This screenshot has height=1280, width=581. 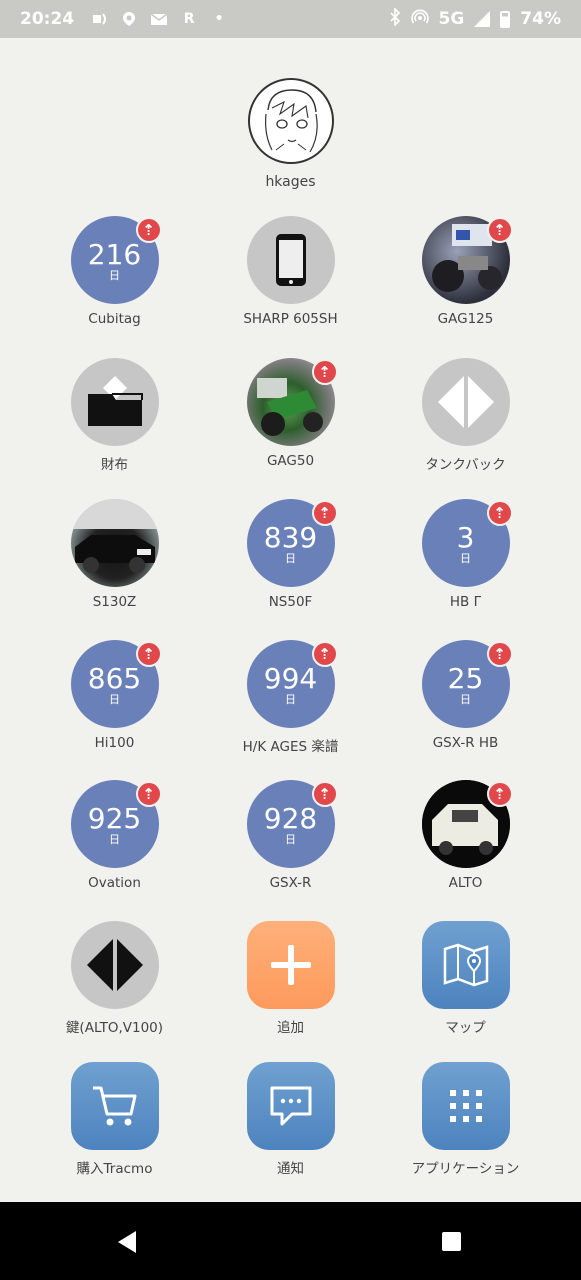 What do you see at coordinates (451, 19) in the screenshot?
I see `network-type: 5G` at bounding box center [451, 19].